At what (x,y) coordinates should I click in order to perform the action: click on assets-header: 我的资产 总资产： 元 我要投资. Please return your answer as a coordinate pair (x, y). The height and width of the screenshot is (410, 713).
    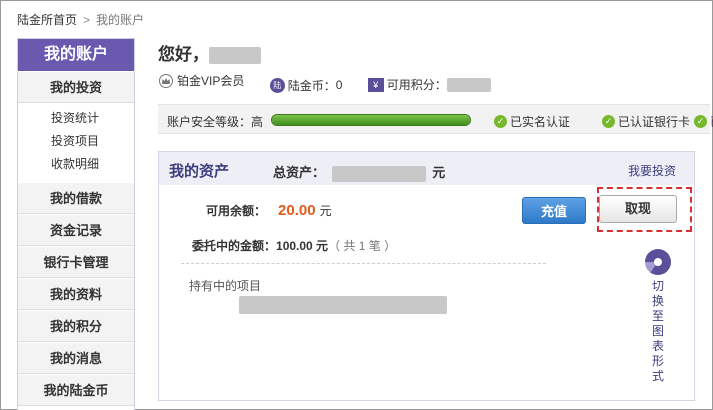
    Looking at the image, I should click on (426, 168).